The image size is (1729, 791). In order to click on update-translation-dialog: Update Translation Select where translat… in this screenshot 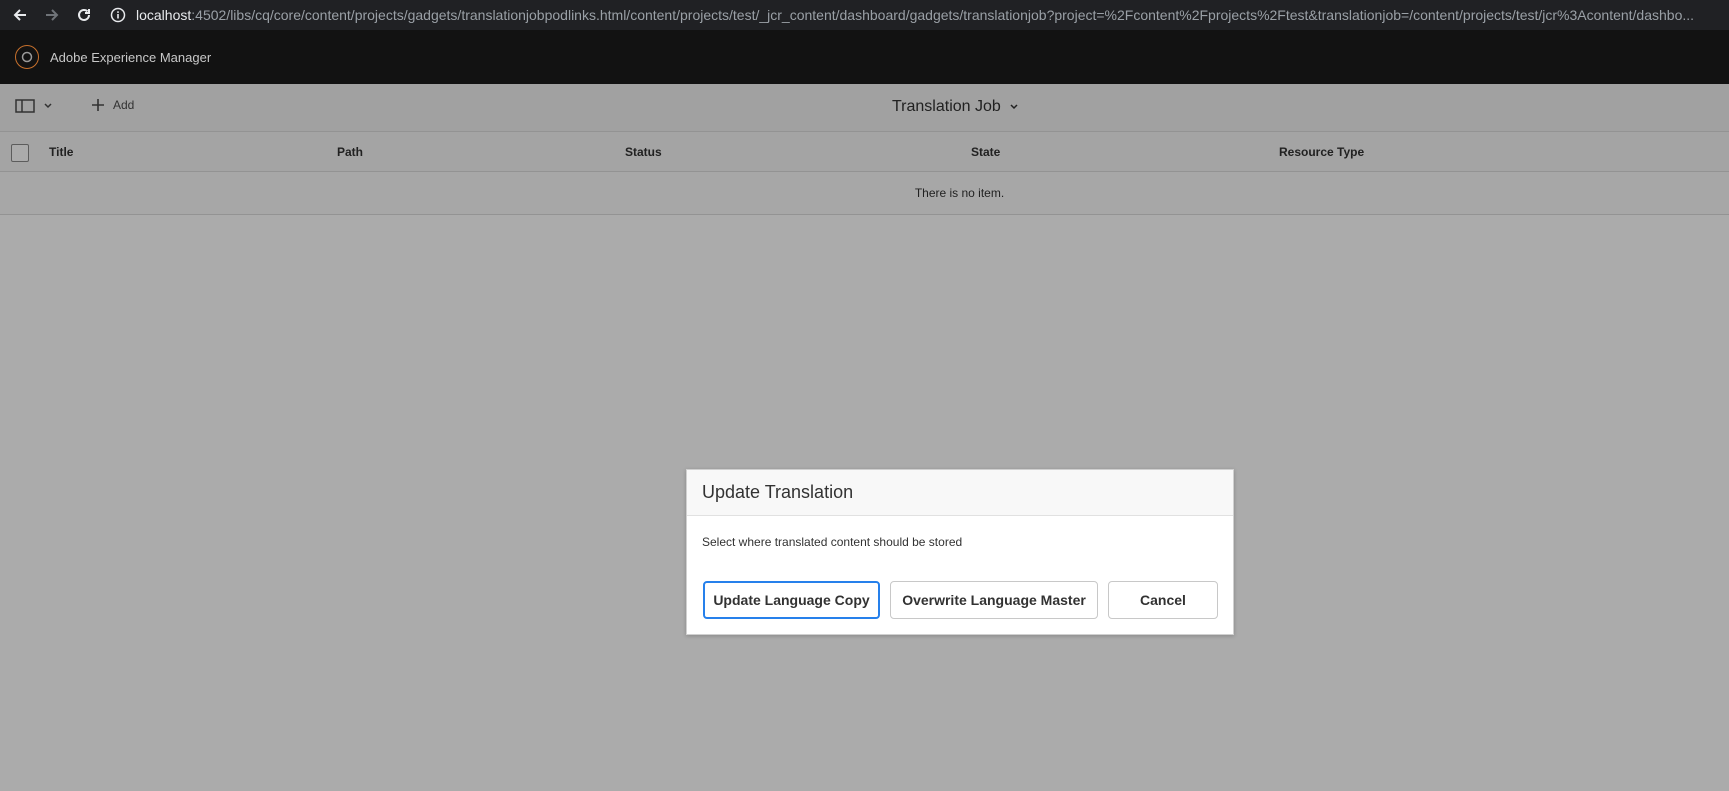, I will do `click(960, 552)`.